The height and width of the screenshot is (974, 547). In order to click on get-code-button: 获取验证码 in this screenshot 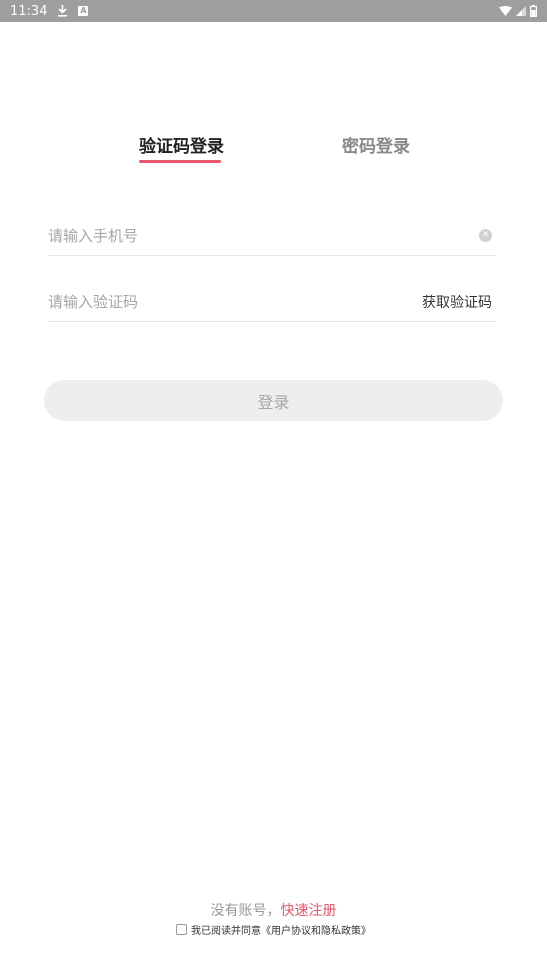, I will do `click(457, 302)`.